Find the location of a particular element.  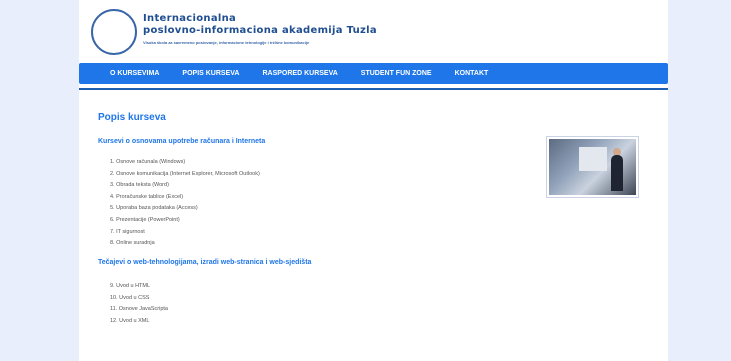

list-item: 9. Uvod u HTML is located at coordinates (130, 286).